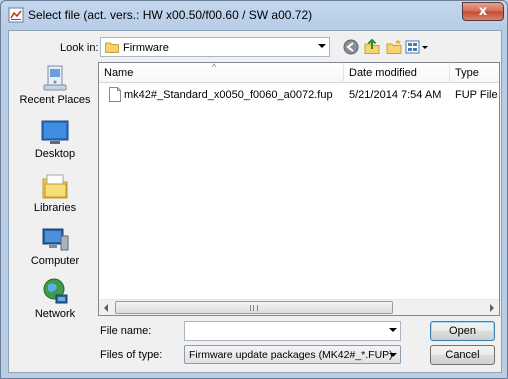 The height and width of the screenshot is (379, 508). I want to click on column-header-label: Name, so click(119, 73).